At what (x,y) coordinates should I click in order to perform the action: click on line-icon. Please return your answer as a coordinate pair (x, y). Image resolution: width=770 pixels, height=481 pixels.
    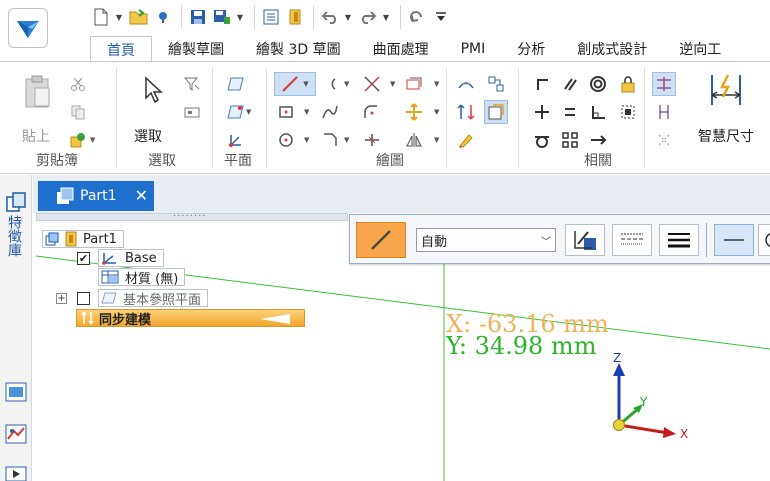
    Looking at the image, I should click on (381, 240).